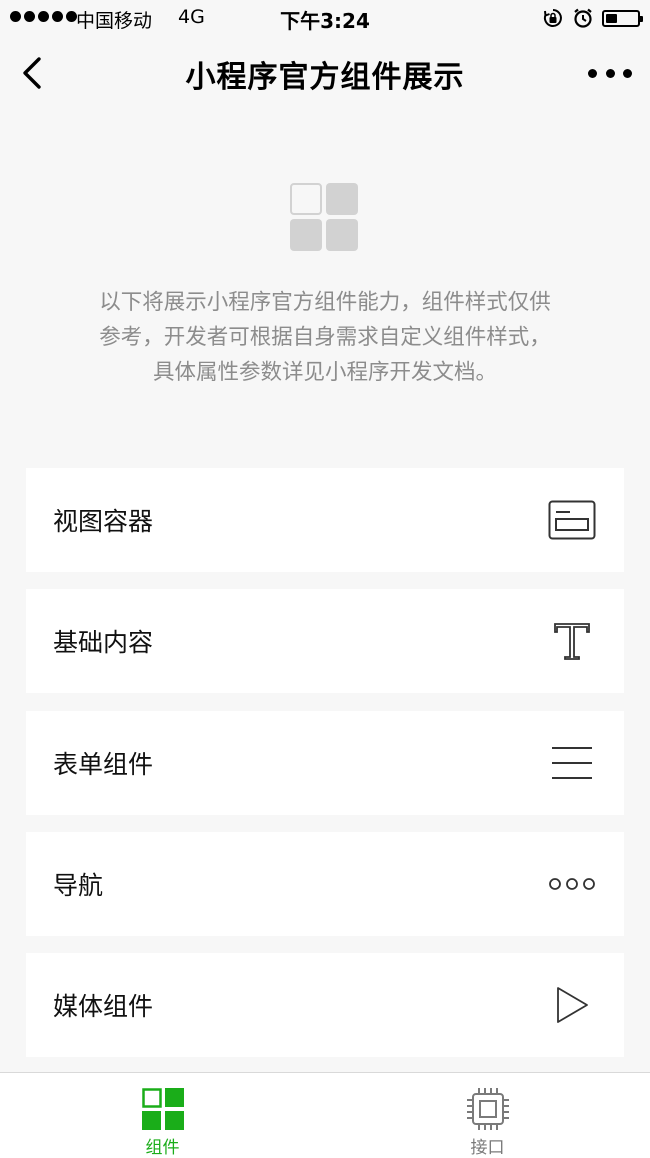 The height and width of the screenshot is (1158, 650). I want to click on menu-item-label: 基础内容, so click(103, 642).